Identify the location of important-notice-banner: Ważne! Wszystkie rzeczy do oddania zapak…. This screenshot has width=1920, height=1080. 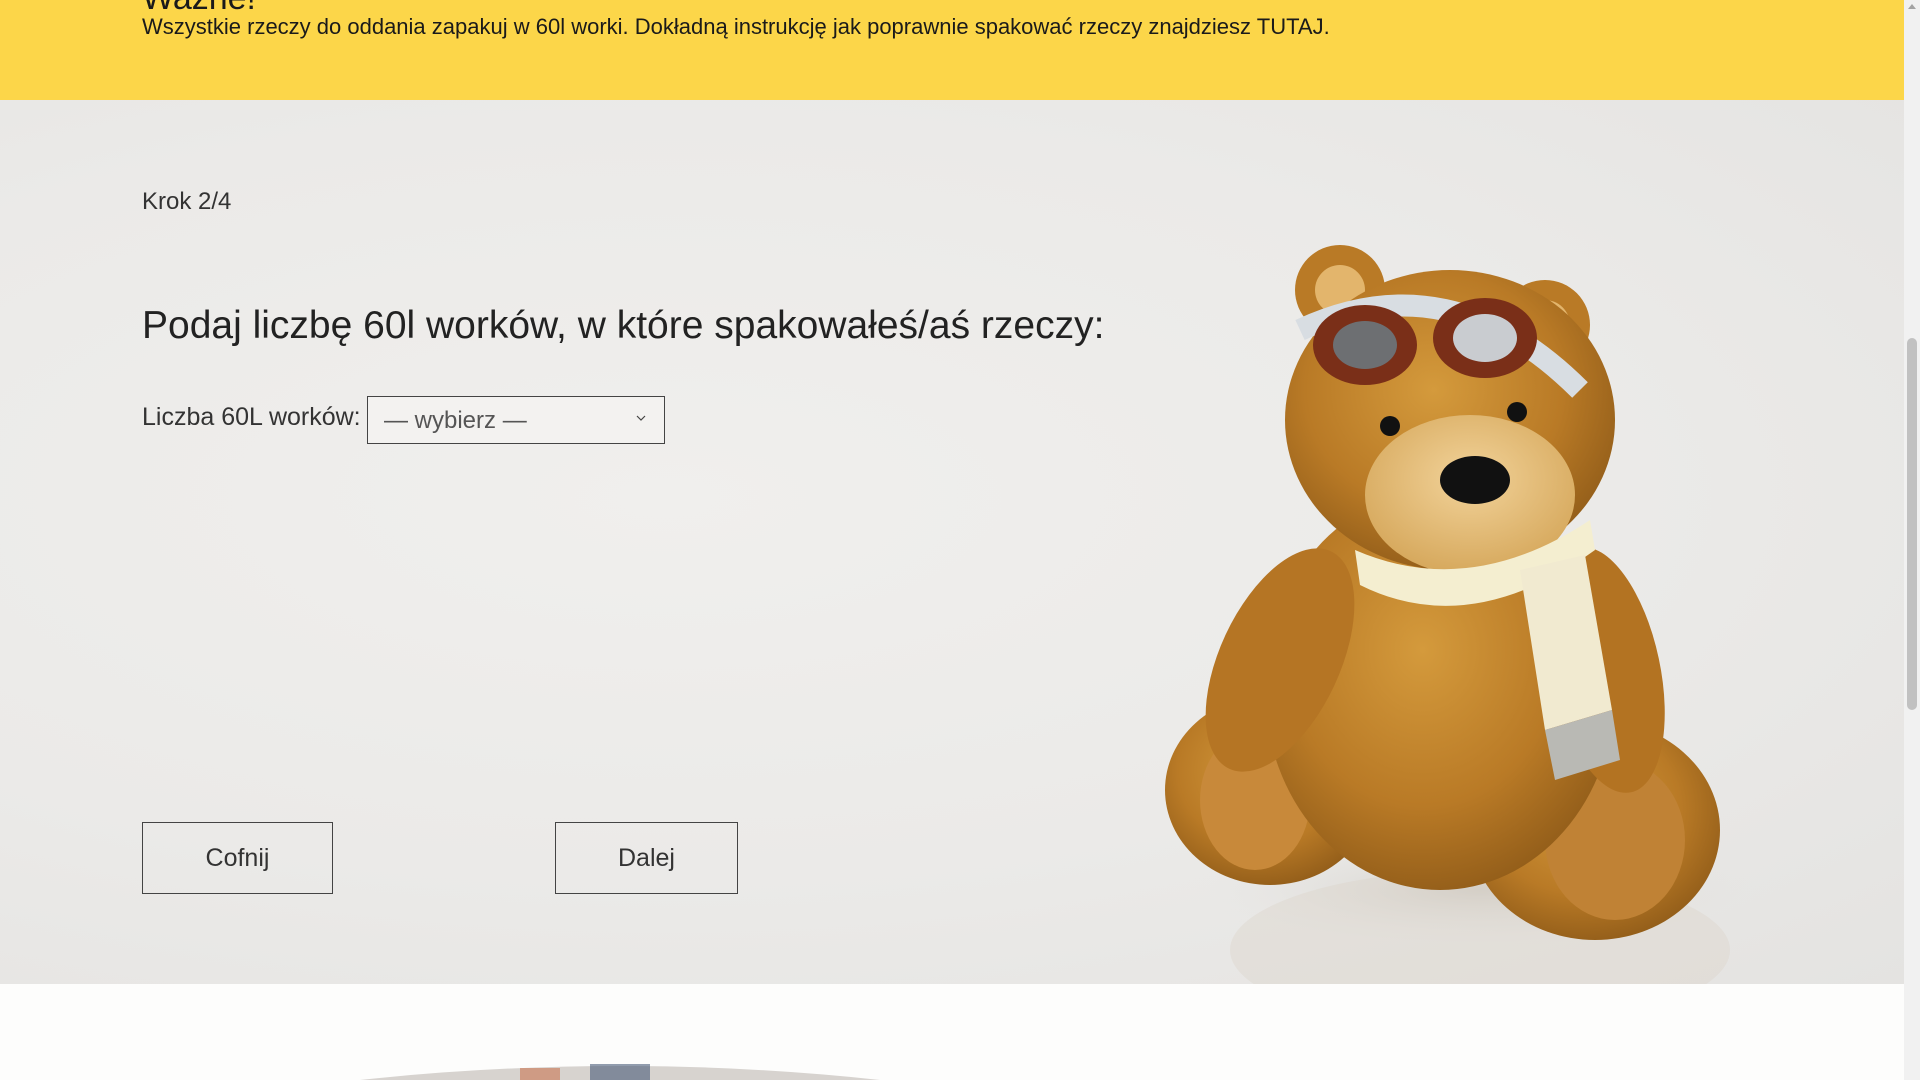
(952, 50).